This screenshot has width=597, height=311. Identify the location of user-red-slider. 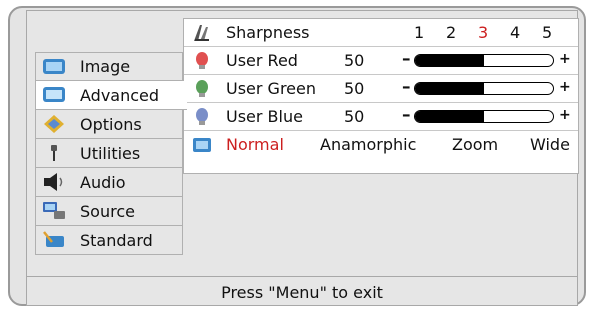
(484, 60).